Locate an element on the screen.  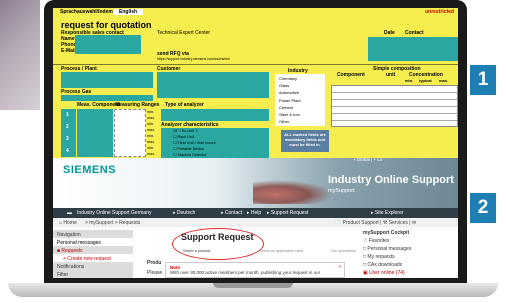
conc-min: min. is located at coordinates (409, 80).